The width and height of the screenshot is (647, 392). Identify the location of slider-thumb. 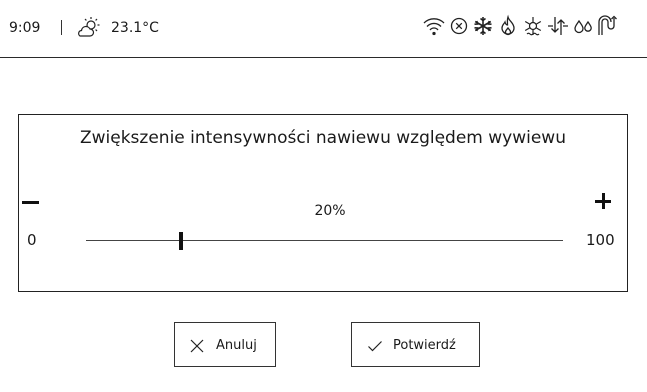
(181, 241).